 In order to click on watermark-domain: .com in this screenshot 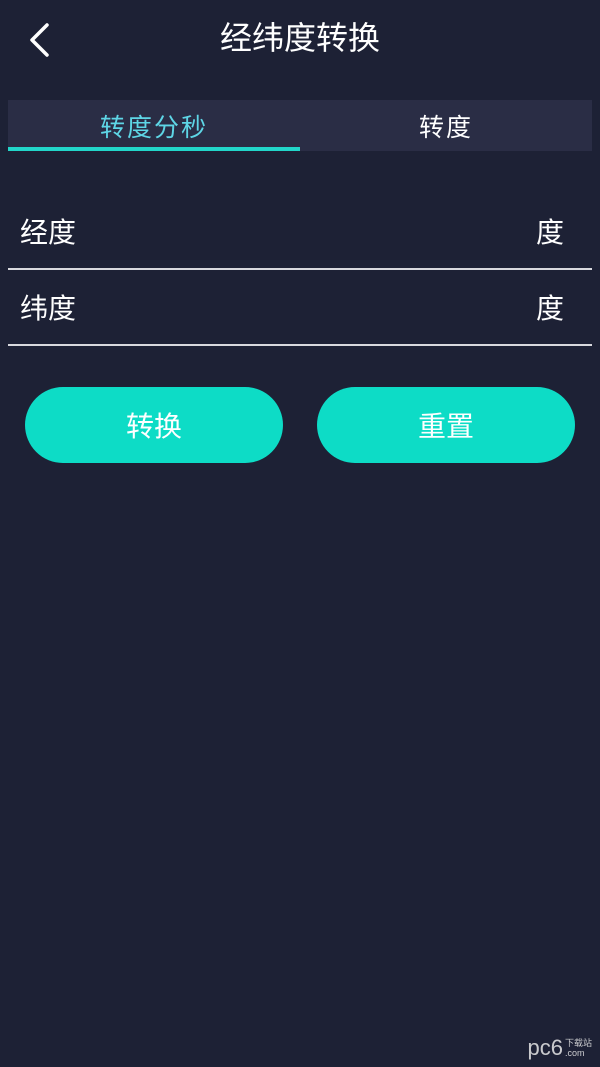, I will do `click(574, 1053)`.